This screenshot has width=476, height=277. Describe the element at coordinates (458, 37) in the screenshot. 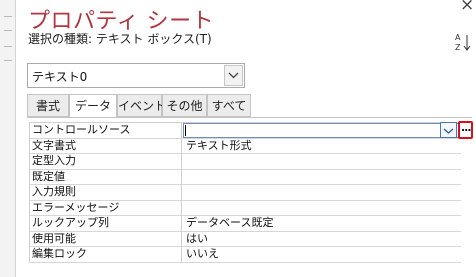

I see `svg-text: A` at that location.